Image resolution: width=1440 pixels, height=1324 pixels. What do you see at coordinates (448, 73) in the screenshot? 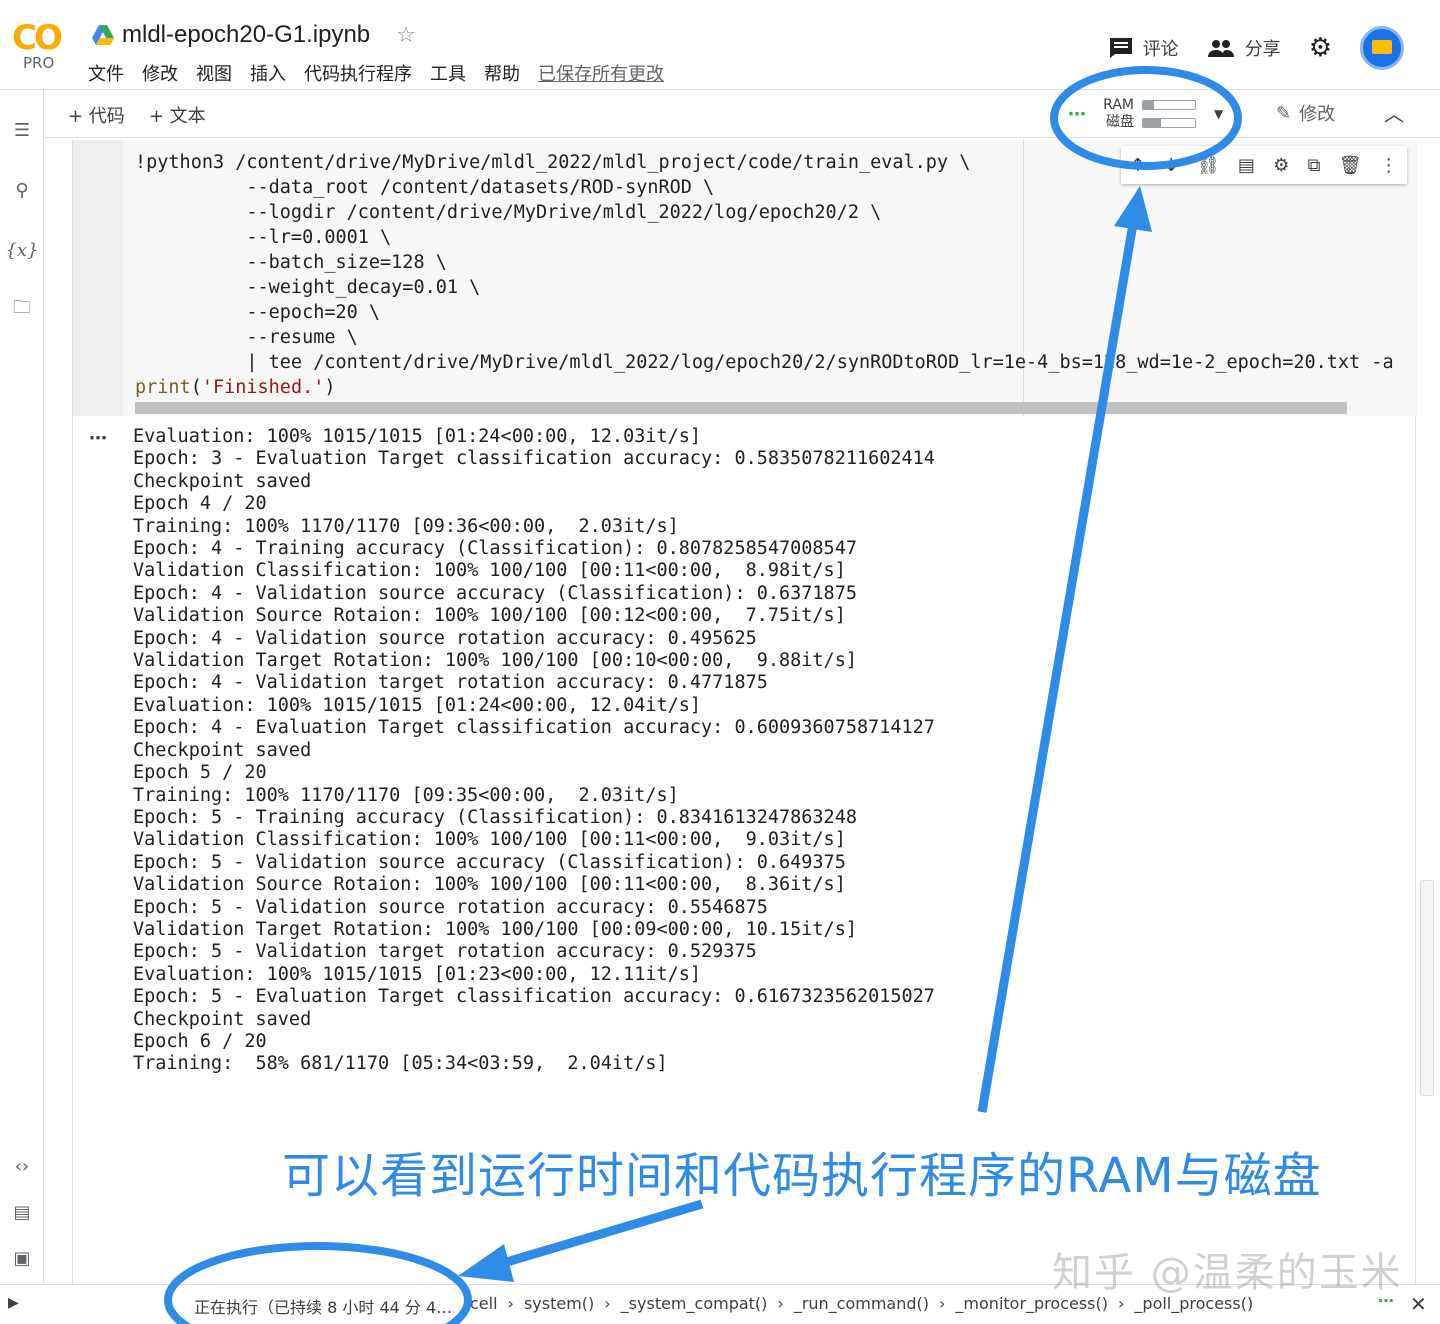
I see `menu-tools: 工具` at bounding box center [448, 73].